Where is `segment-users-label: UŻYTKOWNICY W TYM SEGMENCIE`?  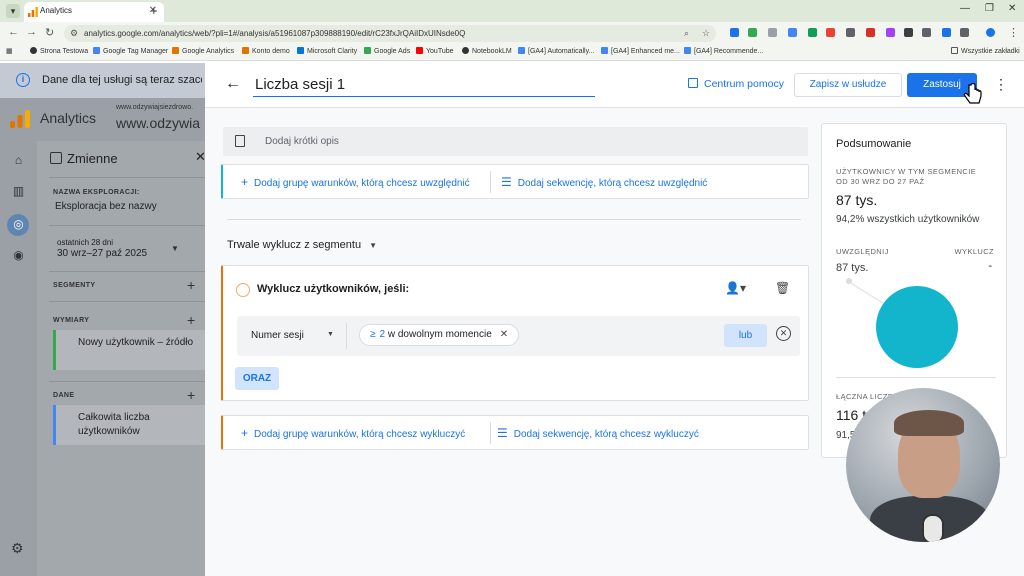 segment-users-label: UŻYTKOWNICY W TYM SEGMENCIE is located at coordinates (906, 171).